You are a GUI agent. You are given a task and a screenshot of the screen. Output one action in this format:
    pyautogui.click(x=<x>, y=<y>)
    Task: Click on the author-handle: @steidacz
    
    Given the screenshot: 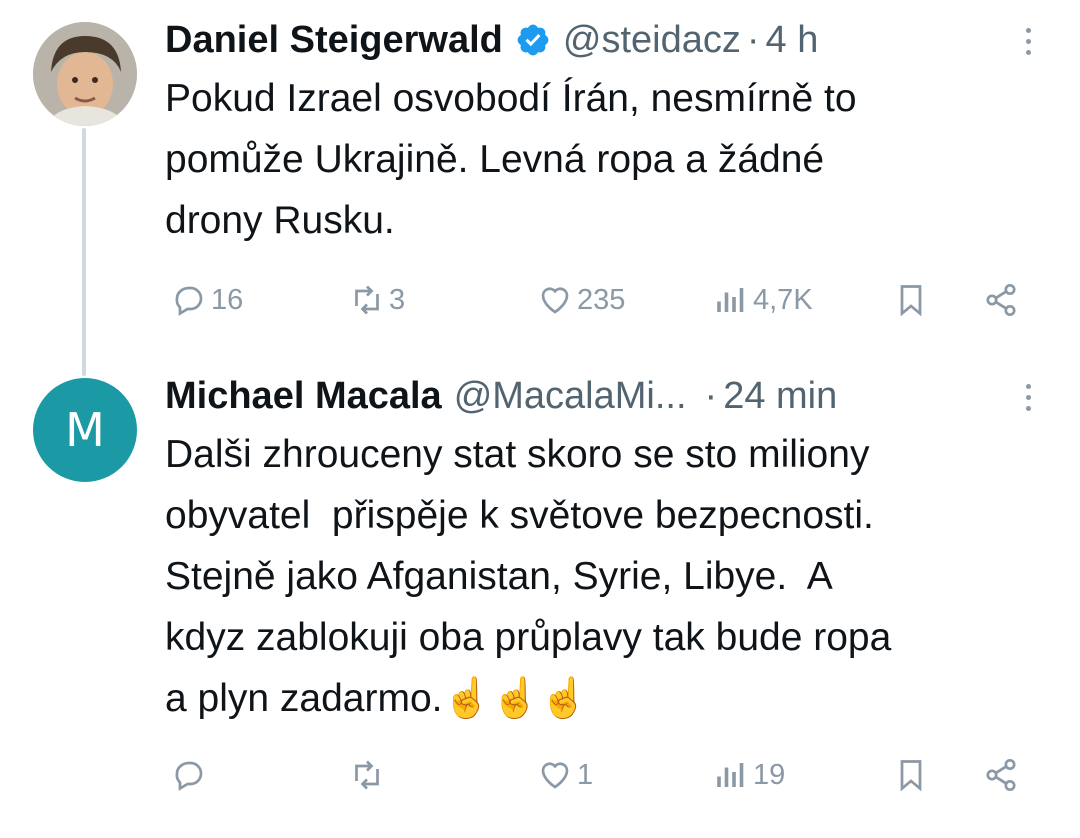 What is the action you would take?
    pyautogui.click(x=652, y=40)
    